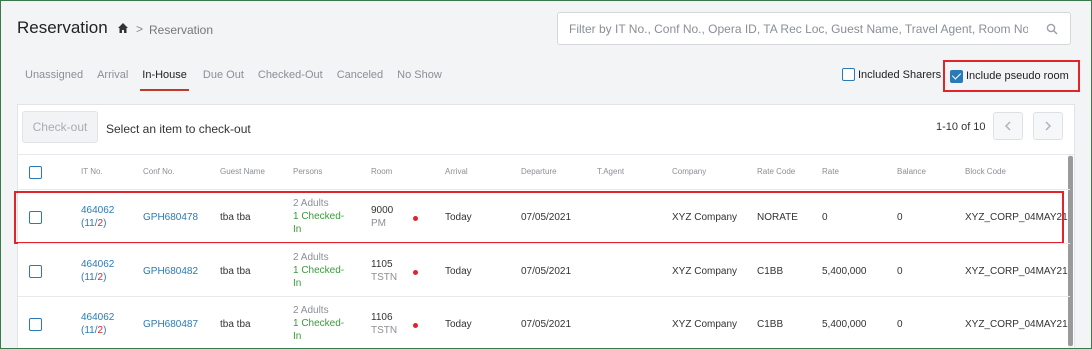 This screenshot has height=349, width=1092. I want to click on search-icon, so click(1052, 29).